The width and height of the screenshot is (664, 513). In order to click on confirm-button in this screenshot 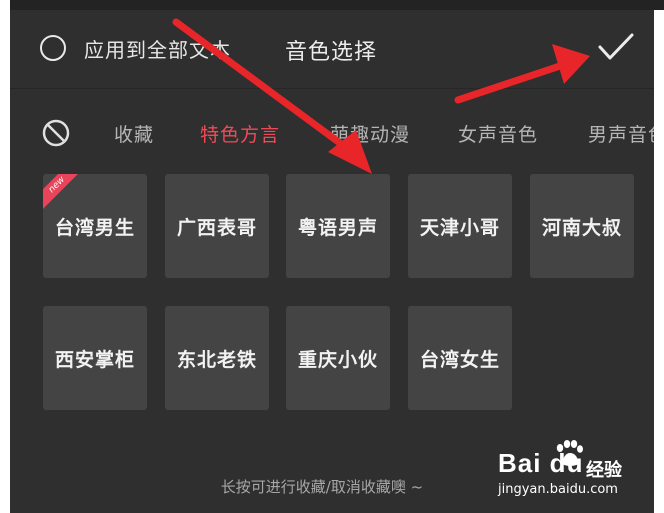, I will do `click(616, 47)`.